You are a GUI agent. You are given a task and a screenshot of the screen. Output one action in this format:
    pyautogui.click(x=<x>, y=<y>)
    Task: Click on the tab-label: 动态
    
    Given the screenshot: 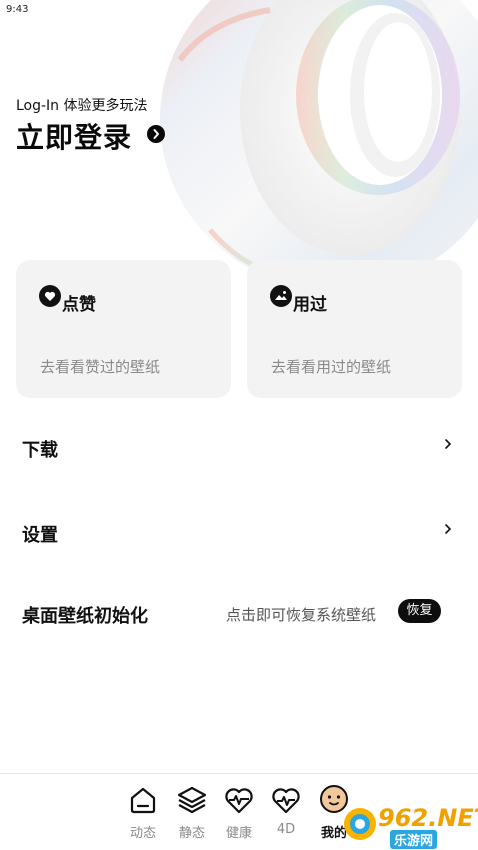 What is the action you would take?
    pyautogui.click(x=142, y=833)
    